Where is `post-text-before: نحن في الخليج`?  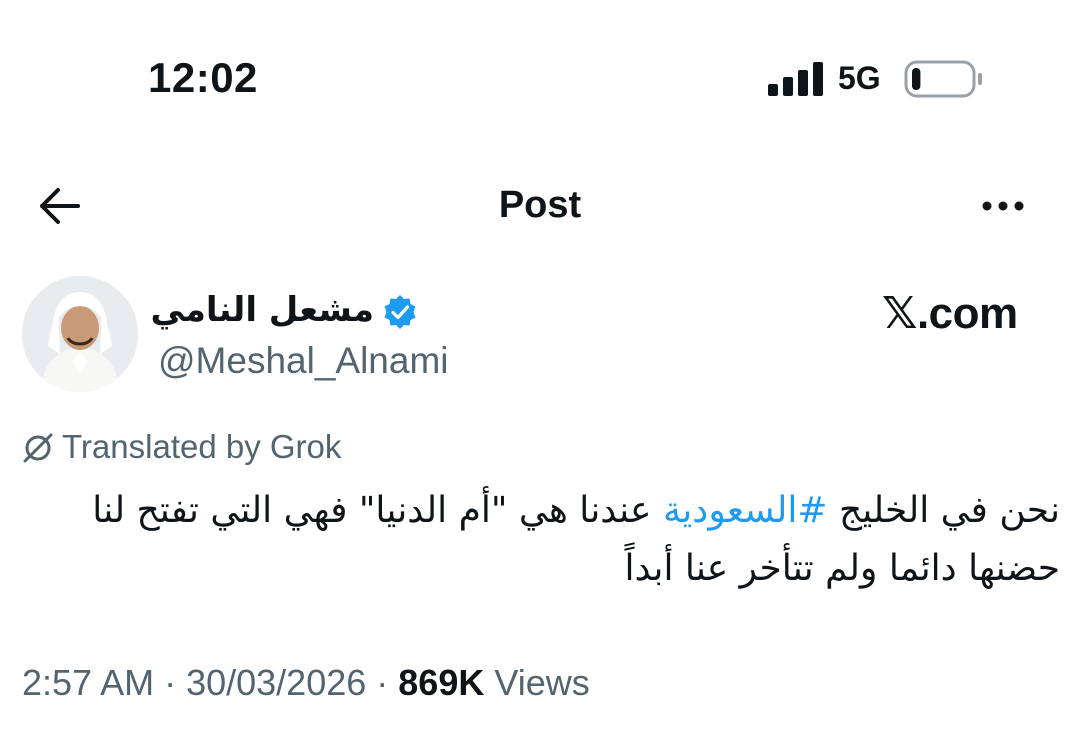 post-text-before: نحن في الخليج is located at coordinates (943, 510).